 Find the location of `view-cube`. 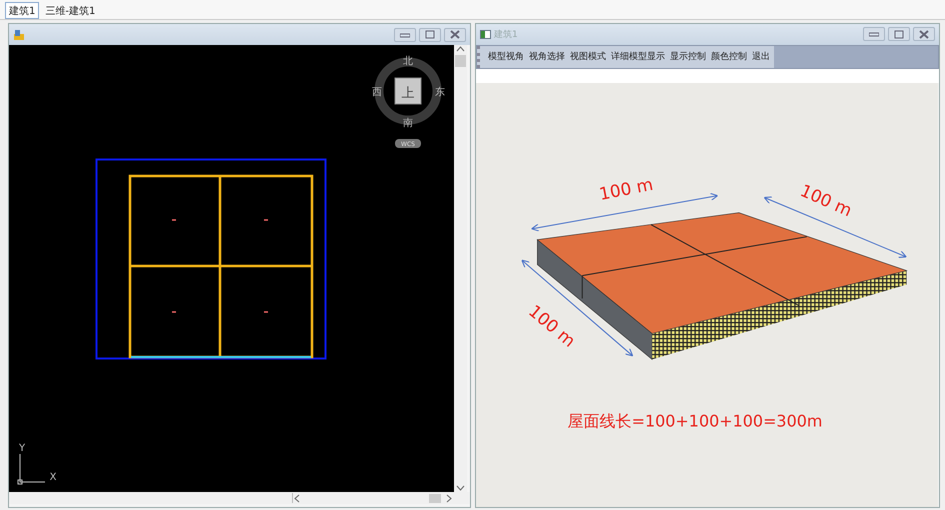

view-cube is located at coordinates (408, 91).